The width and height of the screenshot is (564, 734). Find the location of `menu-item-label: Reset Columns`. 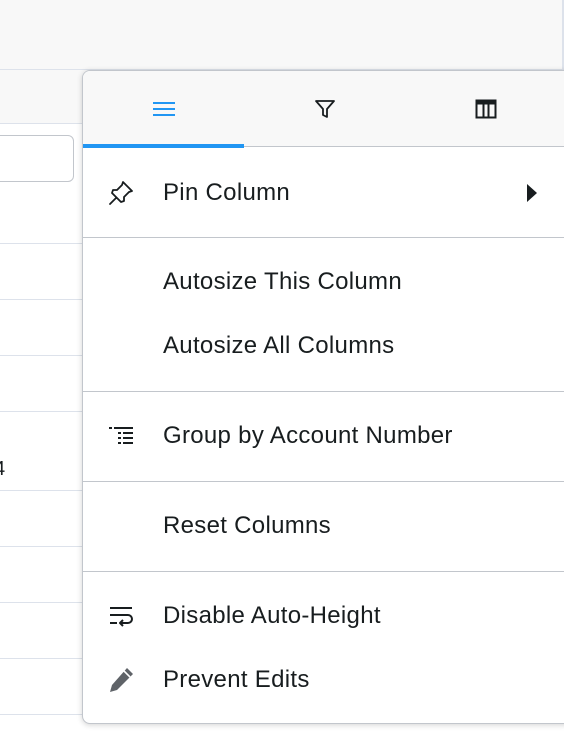

menu-item-label: Reset Columns is located at coordinates (247, 525).